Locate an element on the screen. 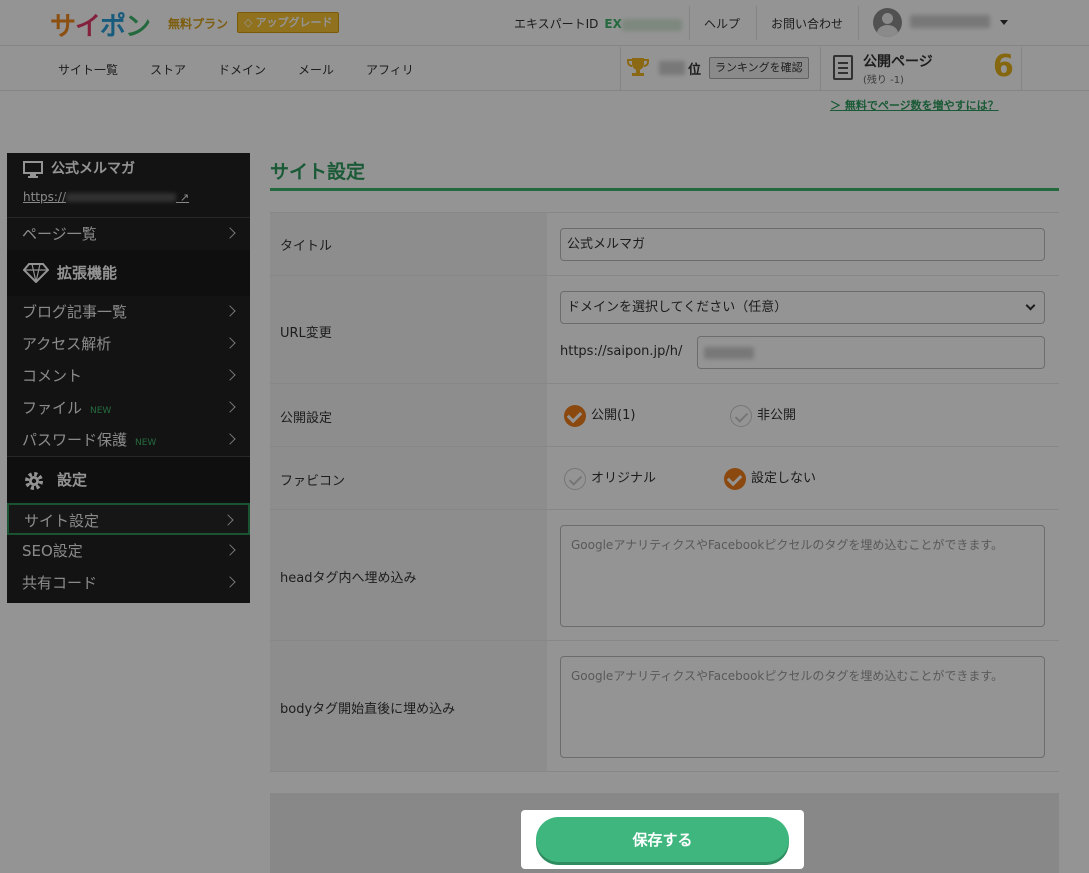 This screenshot has height=873, width=1089. nav-mail: メール is located at coordinates (316, 69).